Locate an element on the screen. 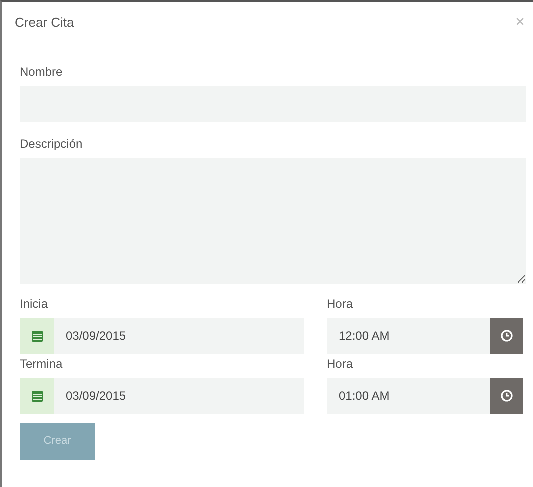 The height and width of the screenshot is (487, 533). time-field: 01:00 AM is located at coordinates (408, 396).